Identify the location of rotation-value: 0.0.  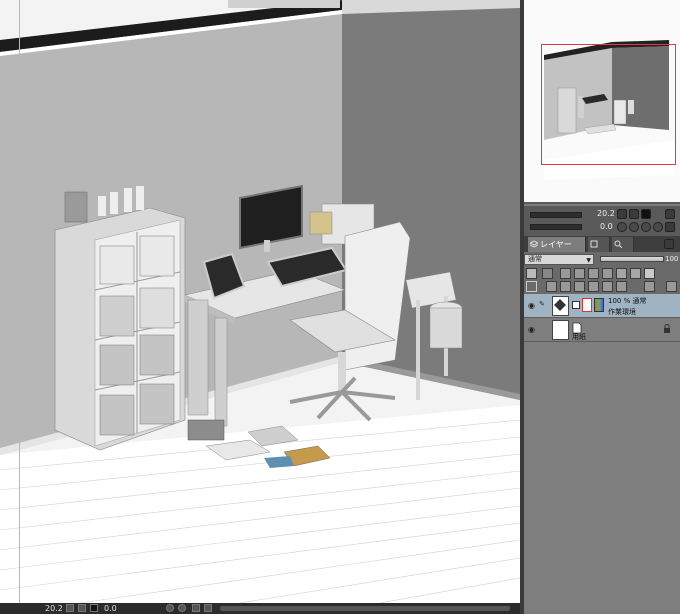
(110, 608).